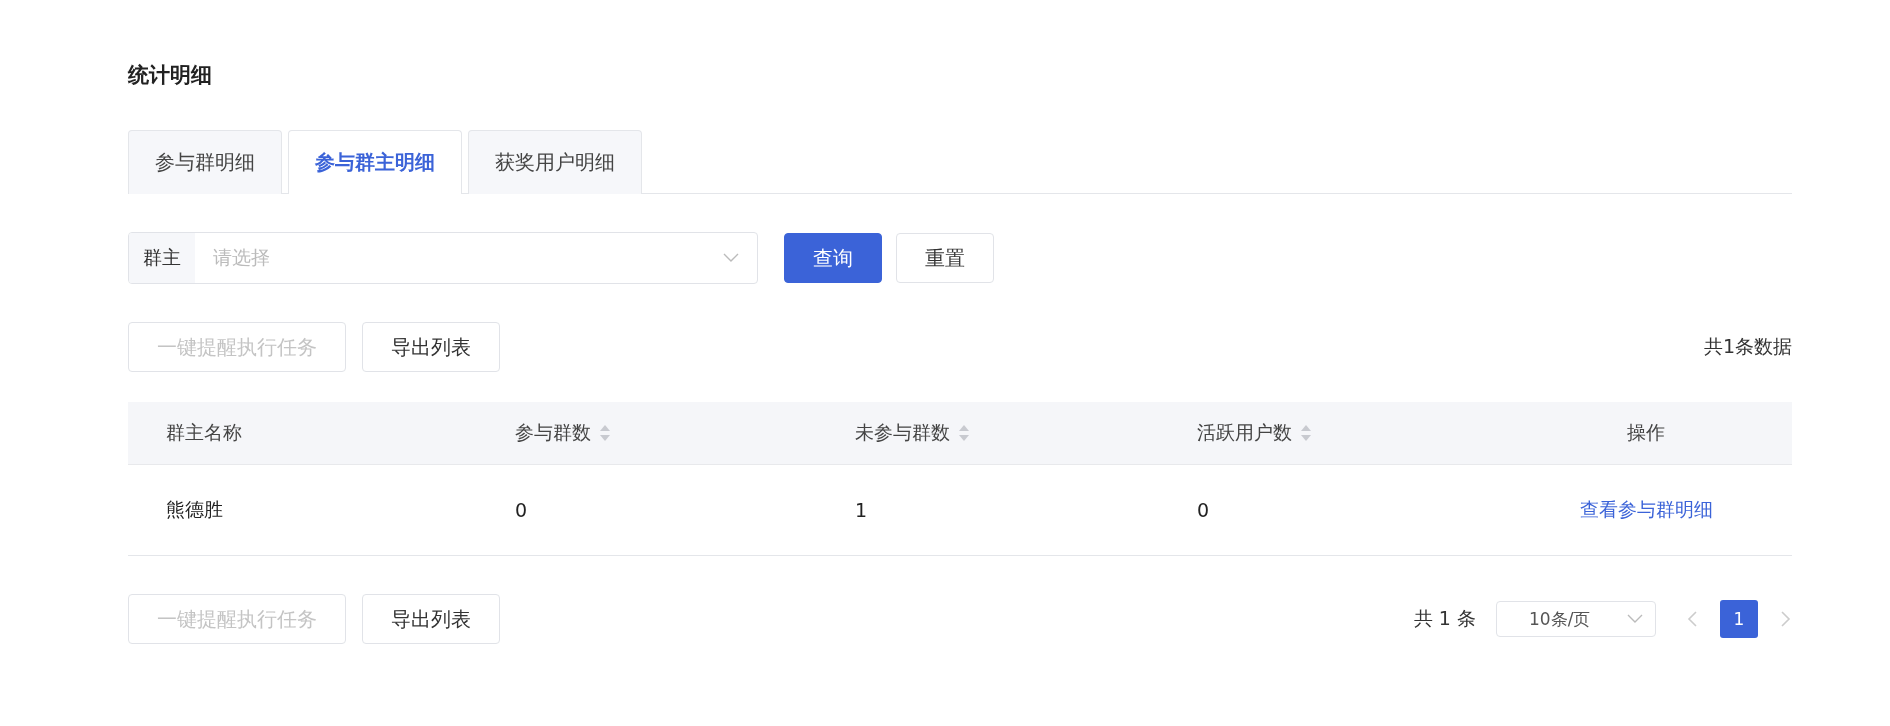  What do you see at coordinates (1747, 346) in the screenshot?
I see `total-summary: 共1条数据` at bounding box center [1747, 346].